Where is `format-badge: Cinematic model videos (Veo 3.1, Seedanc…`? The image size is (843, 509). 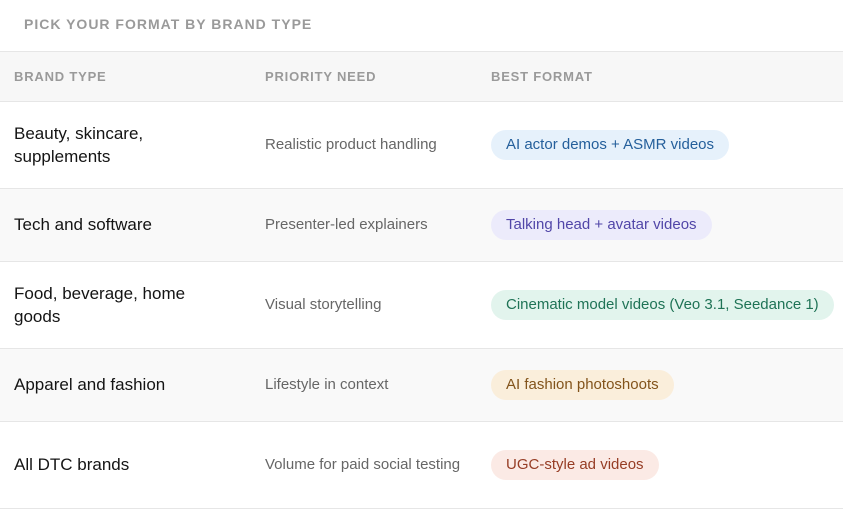 format-badge: Cinematic model videos (Veo 3.1, Seedanc… is located at coordinates (662, 304).